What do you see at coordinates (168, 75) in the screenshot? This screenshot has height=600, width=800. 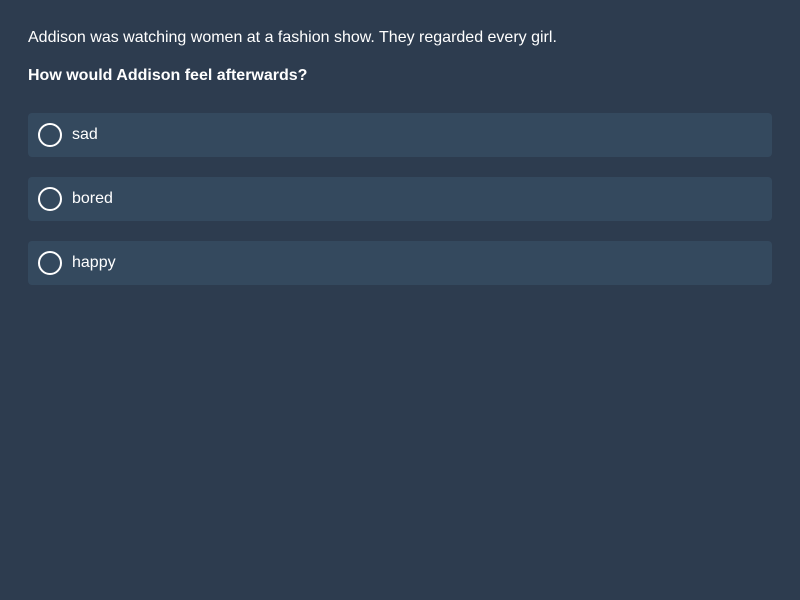 I see `question-text: How would Addison feel afterwards?` at bounding box center [168, 75].